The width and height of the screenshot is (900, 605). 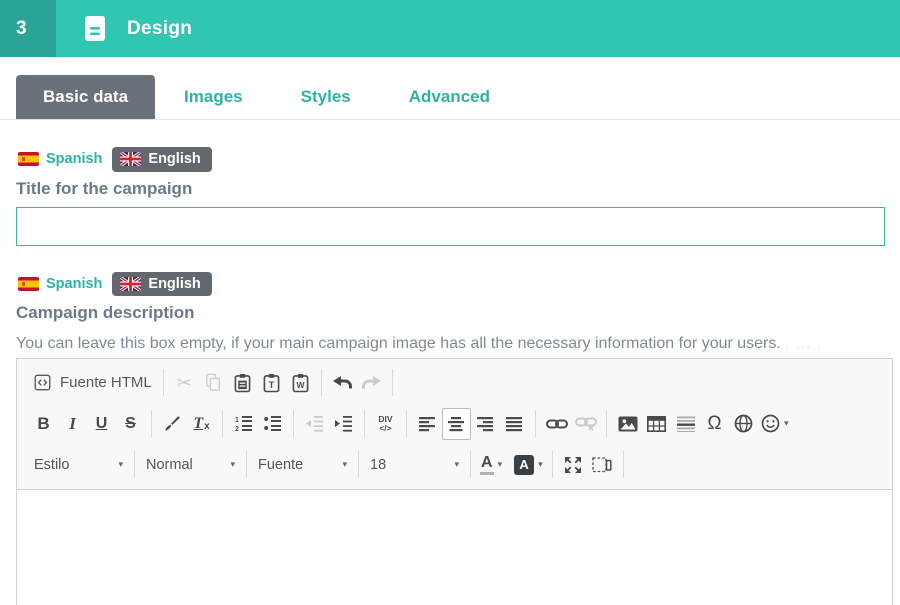 I want to click on tab-styles: Styles, so click(x=326, y=97).